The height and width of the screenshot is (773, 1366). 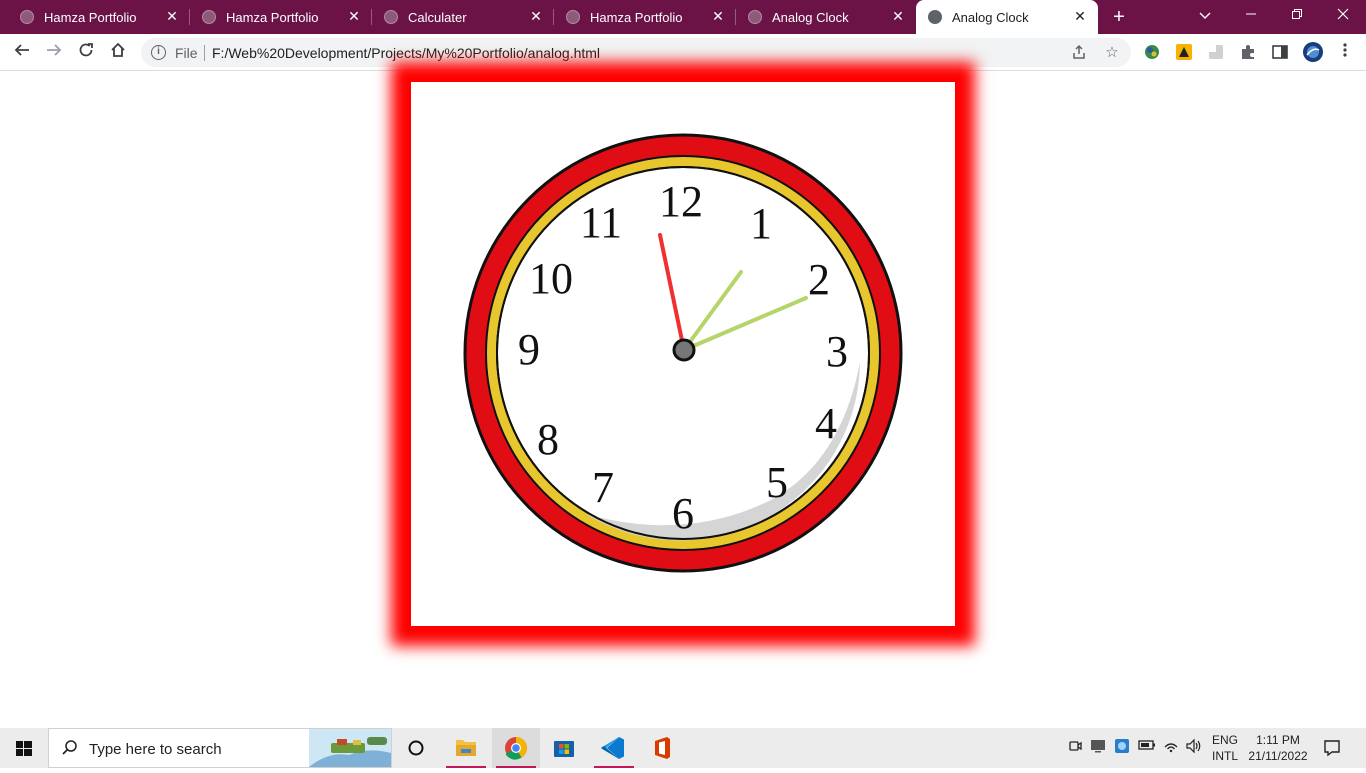 I want to click on extension-globe-icon, so click(x=1152, y=52).